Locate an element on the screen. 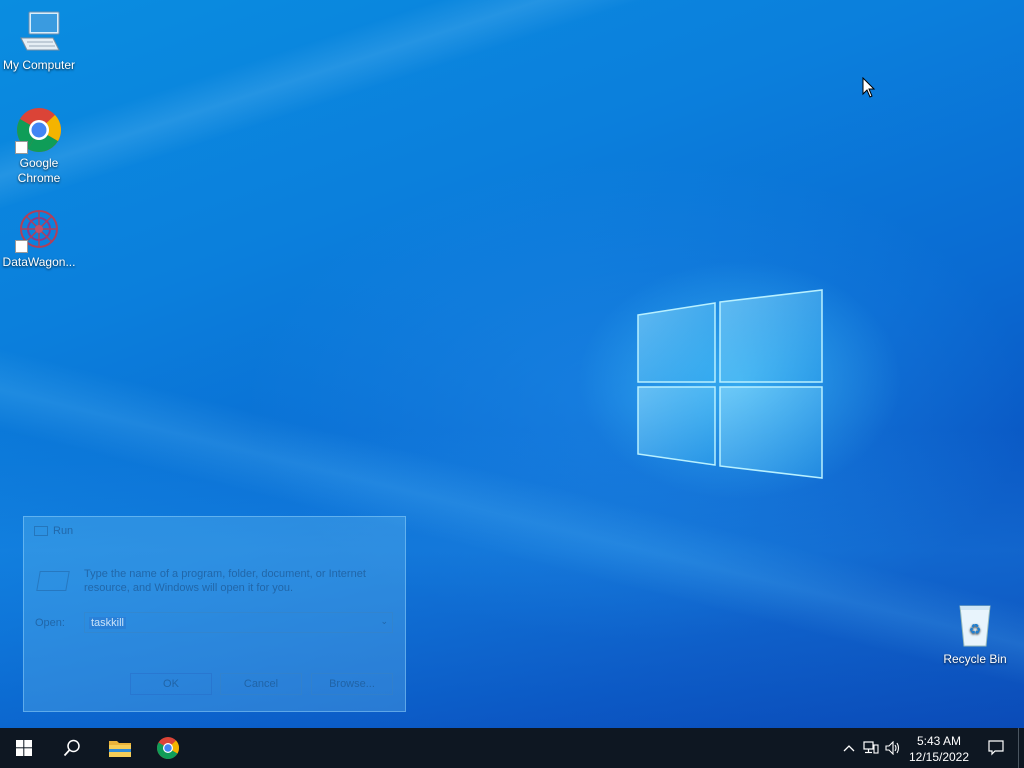  taskbar-file-explorer is located at coordinates (120, 748).